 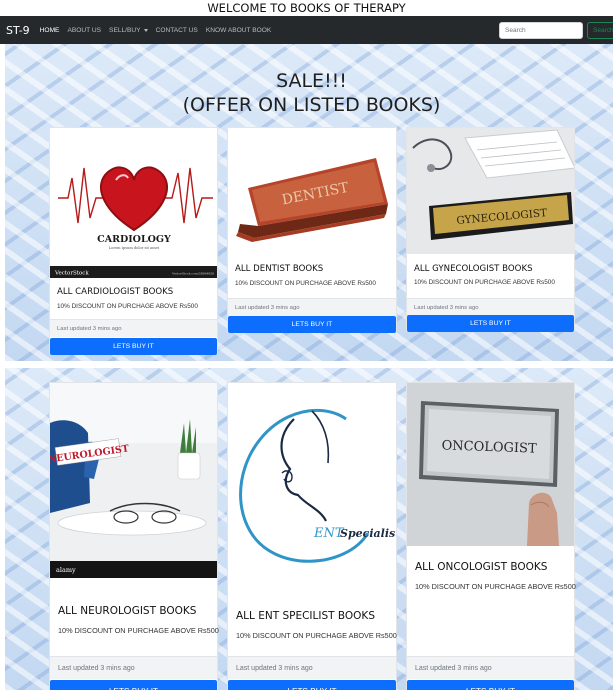 I want to click on nav-link-contact-us: CONTACT US, so click(x=177, y=30).